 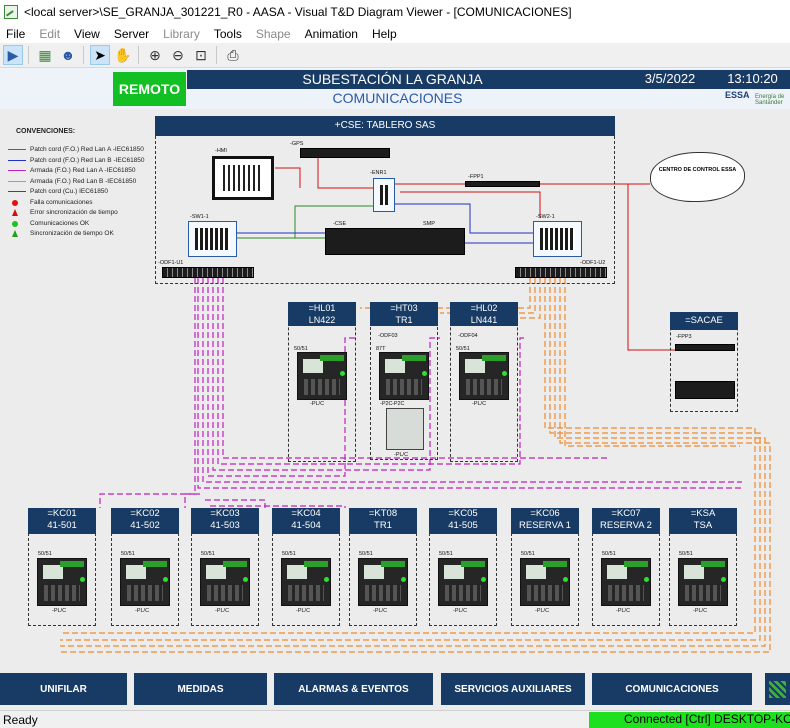 What do you see at coordinates (777, 689) in the screenshot?
I see `grid-icon` at bounding box center [777, 689].